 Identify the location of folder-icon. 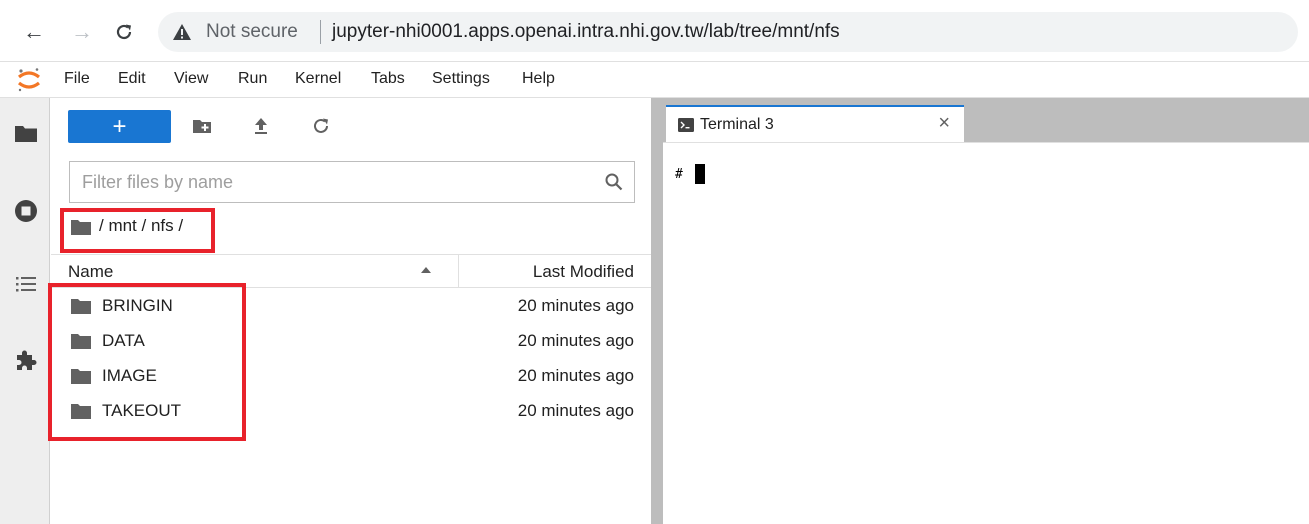
(26, 133).